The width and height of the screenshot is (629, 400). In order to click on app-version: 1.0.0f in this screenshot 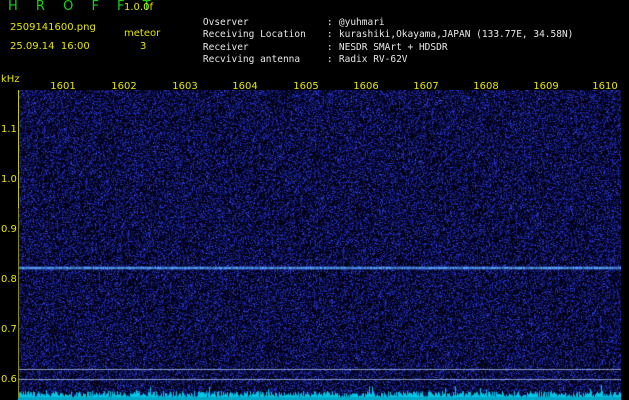, I will do `click(138, 7)`.